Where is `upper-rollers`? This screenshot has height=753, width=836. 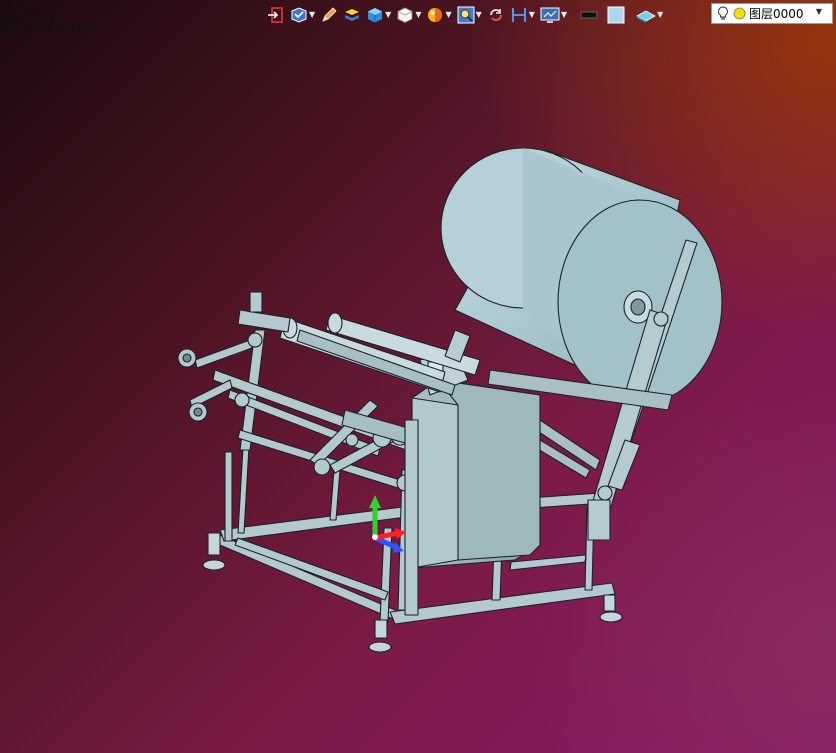 upper-rollers is located at coordinates (380, 354).